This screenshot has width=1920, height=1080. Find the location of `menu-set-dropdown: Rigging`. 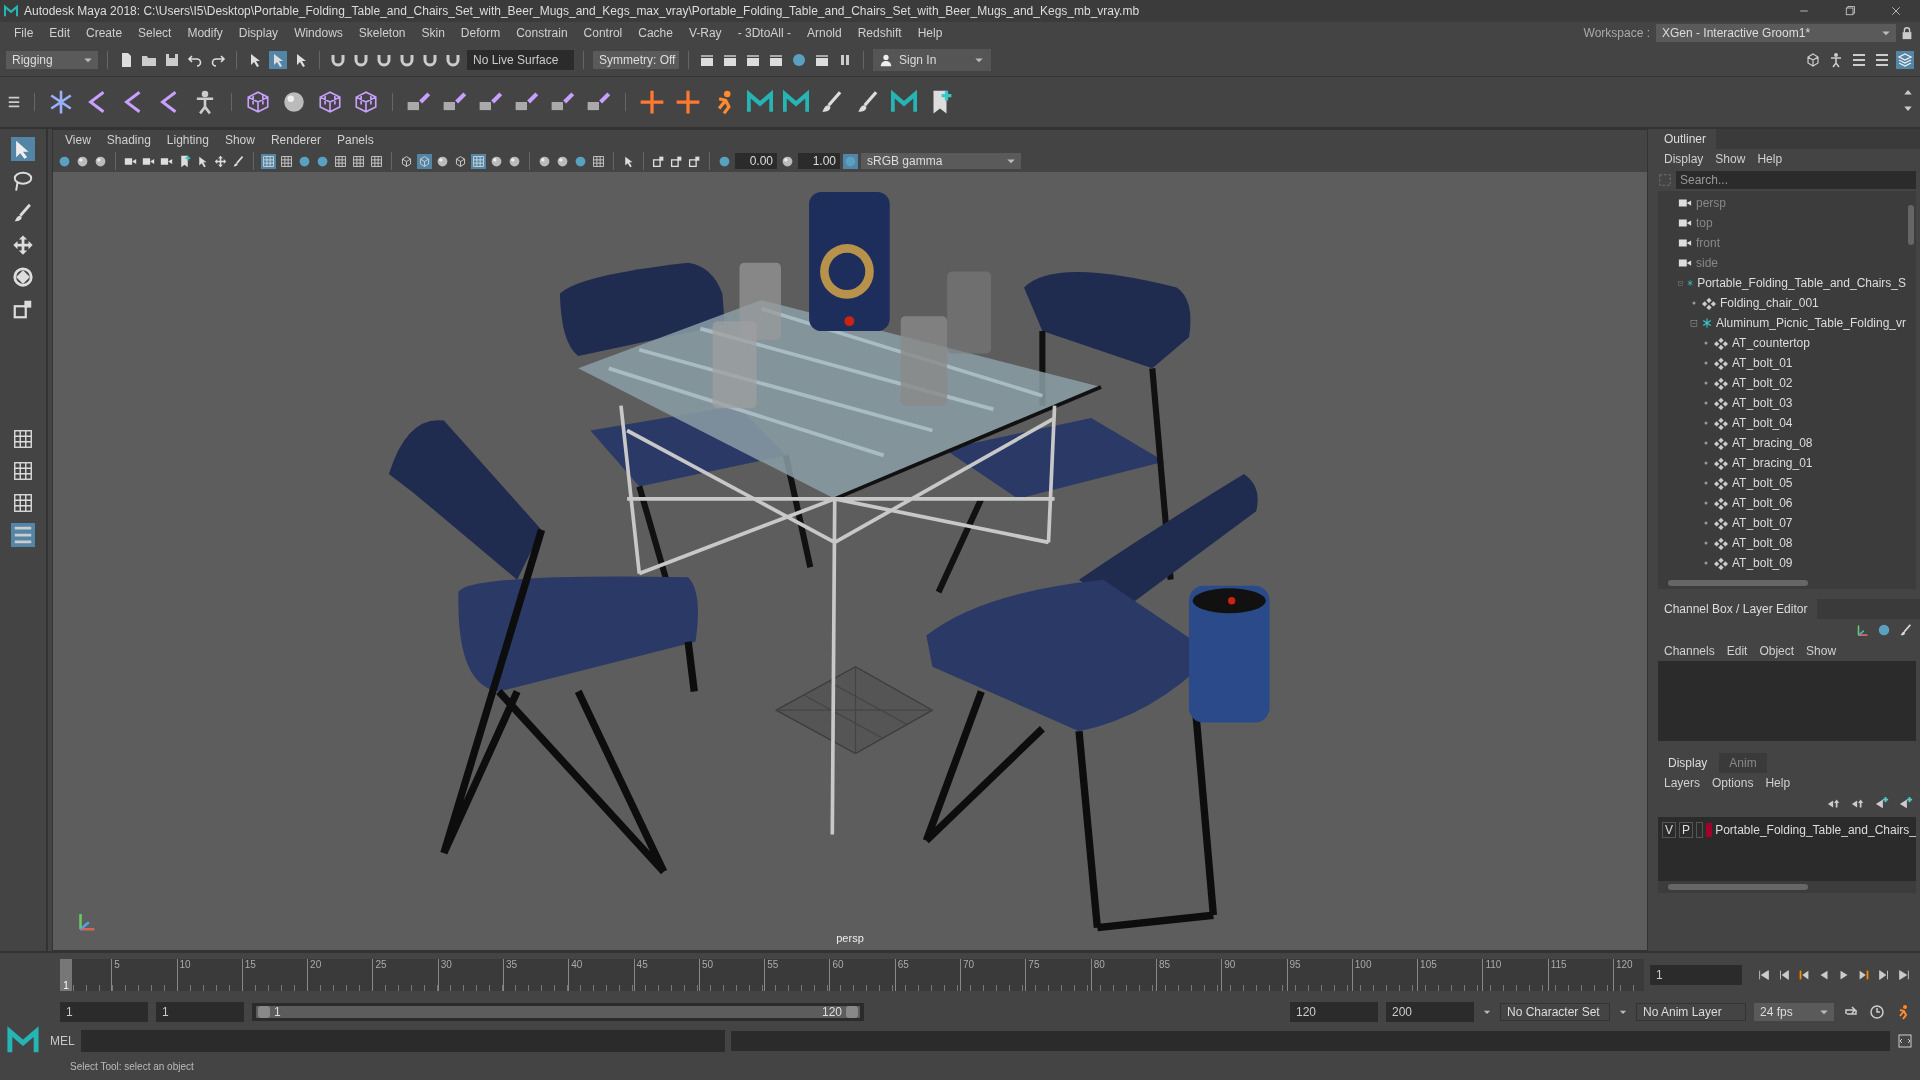

menu-set-dropdown: Rigging is located at coordinates (52, 60).